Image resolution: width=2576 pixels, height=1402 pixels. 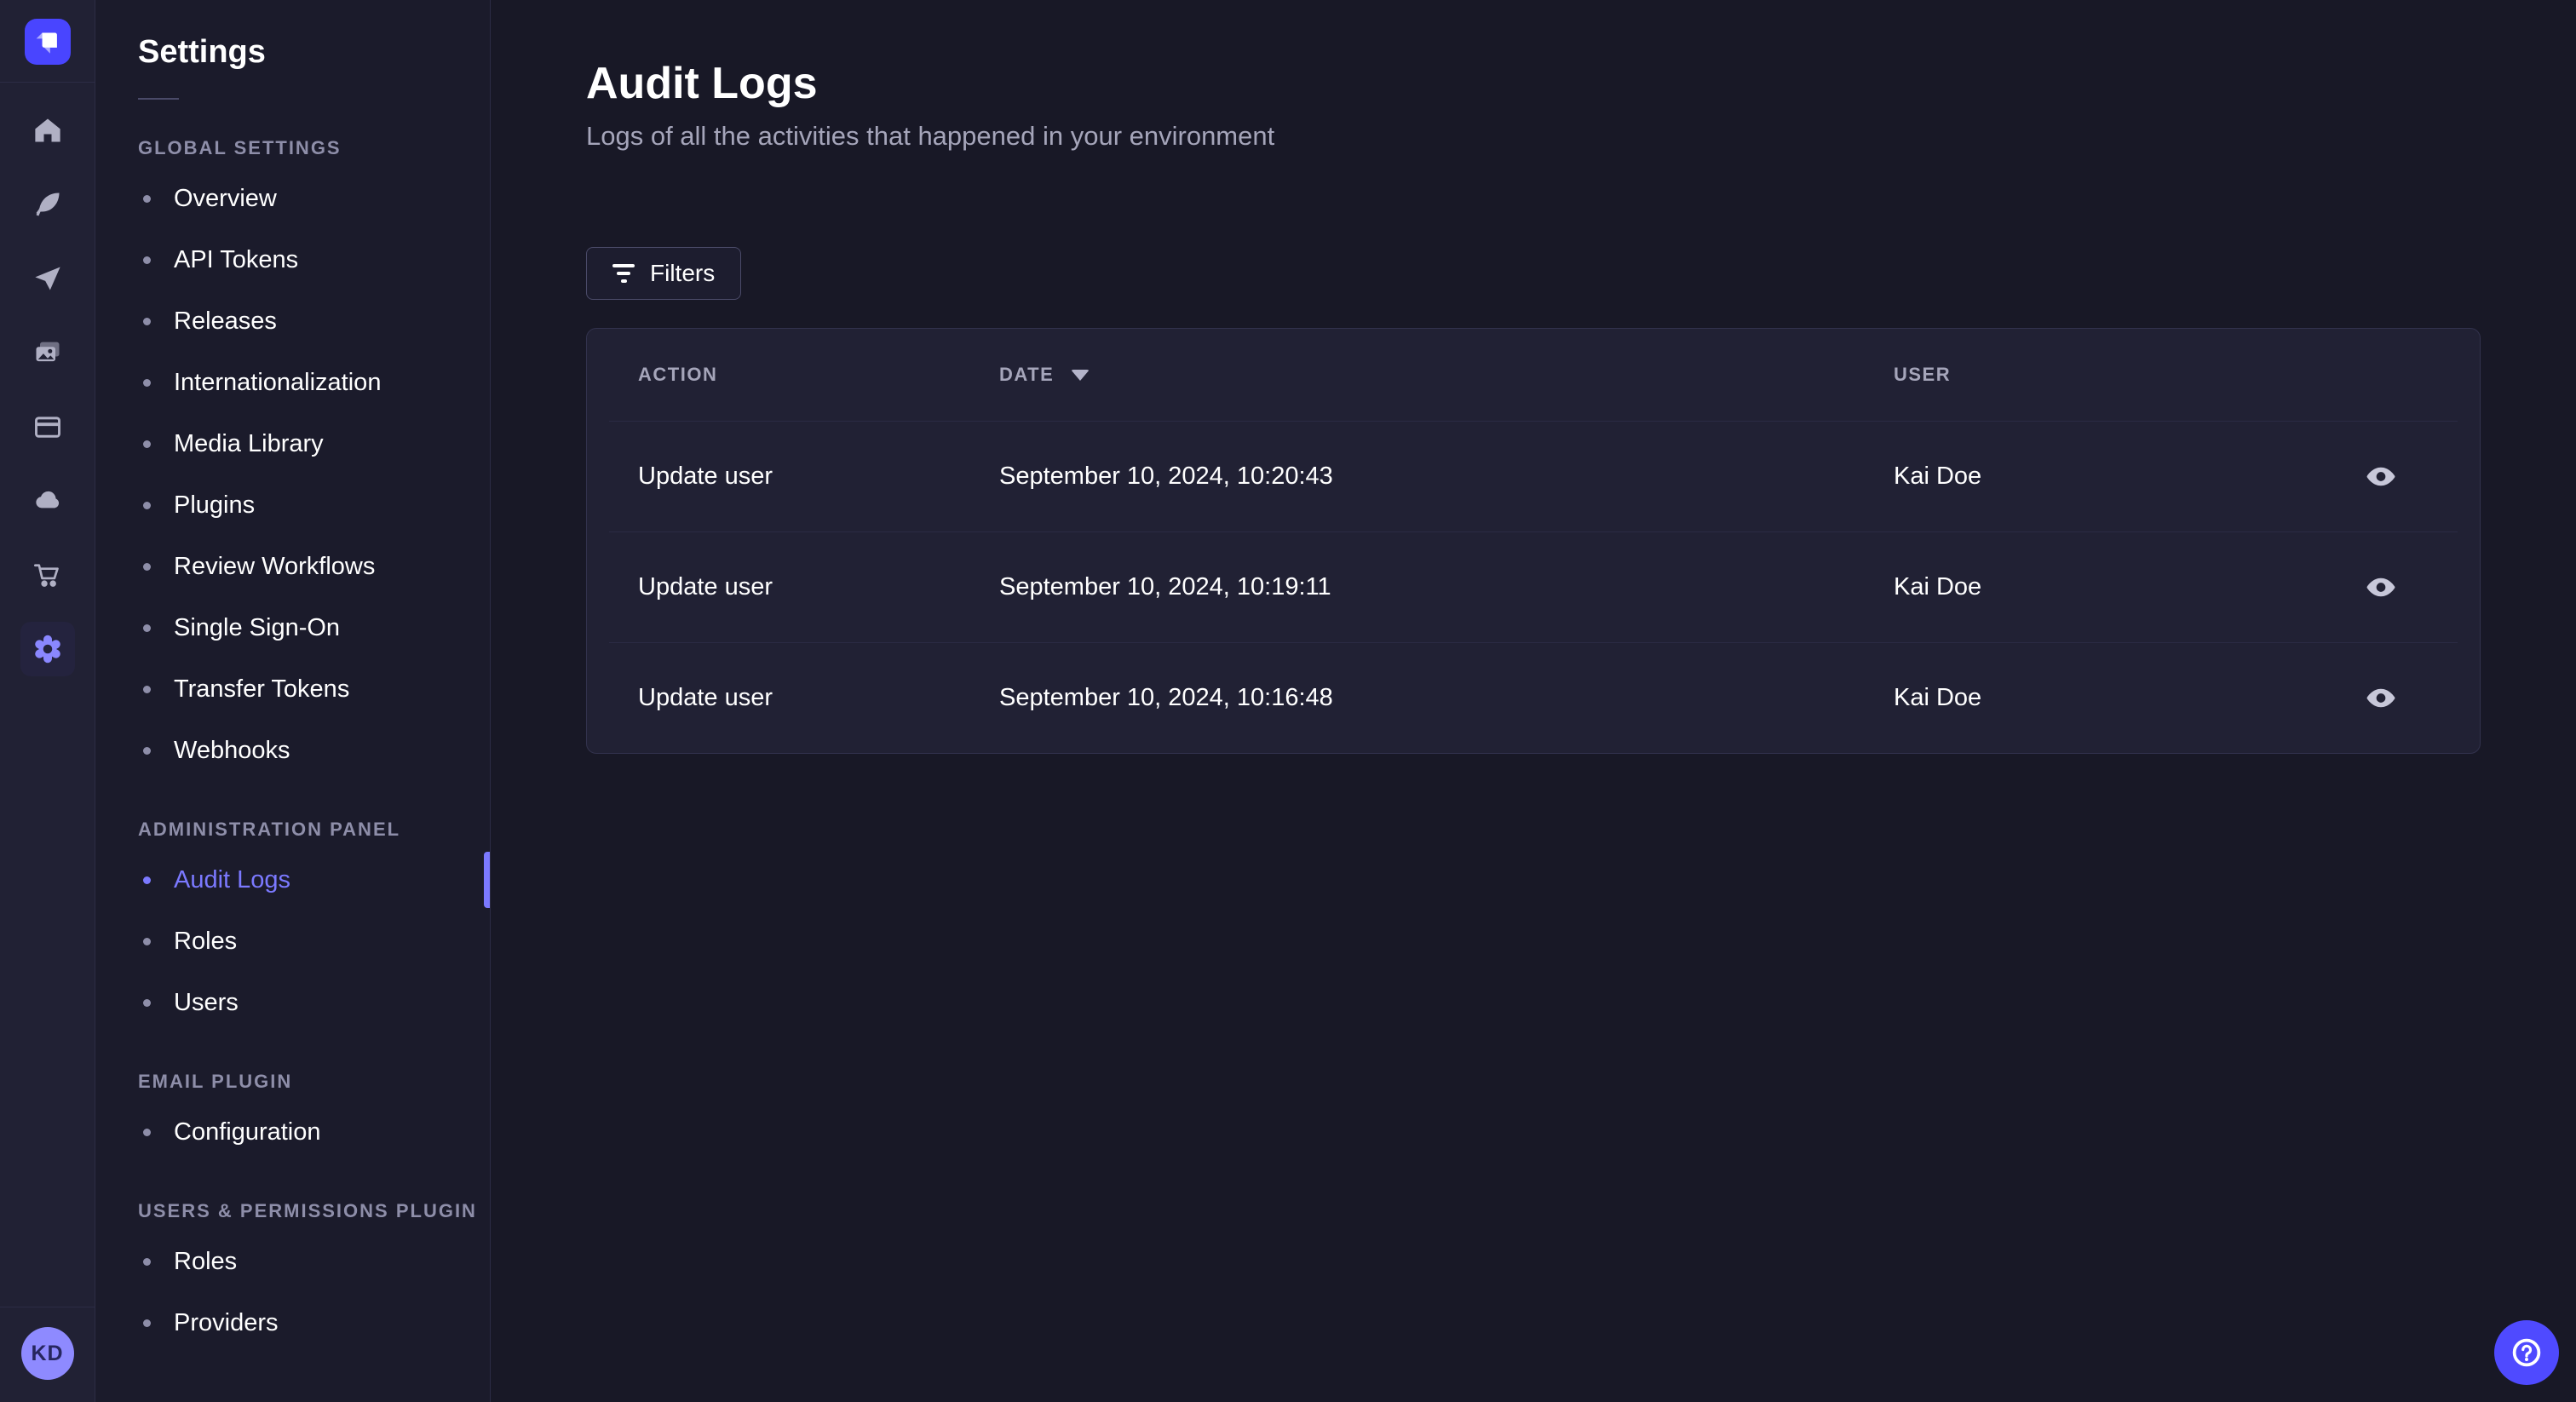 I want to click on sidebar-item-releases: Releases, so click(x=292, y=321).